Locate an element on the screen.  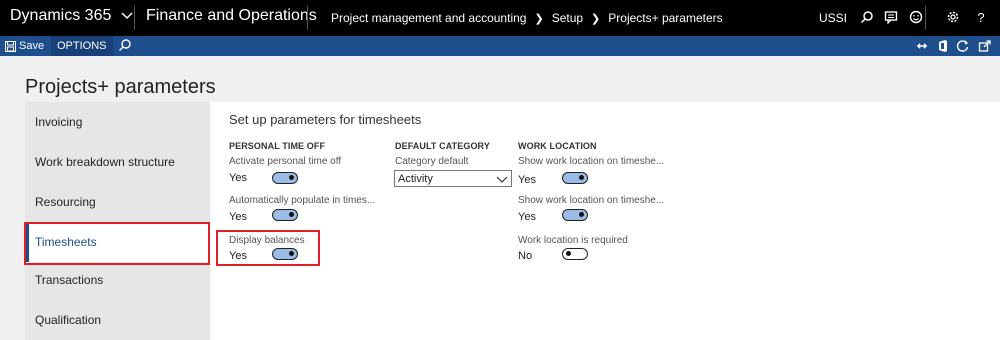
select-value: Activity is located at coordinates (415, 178).